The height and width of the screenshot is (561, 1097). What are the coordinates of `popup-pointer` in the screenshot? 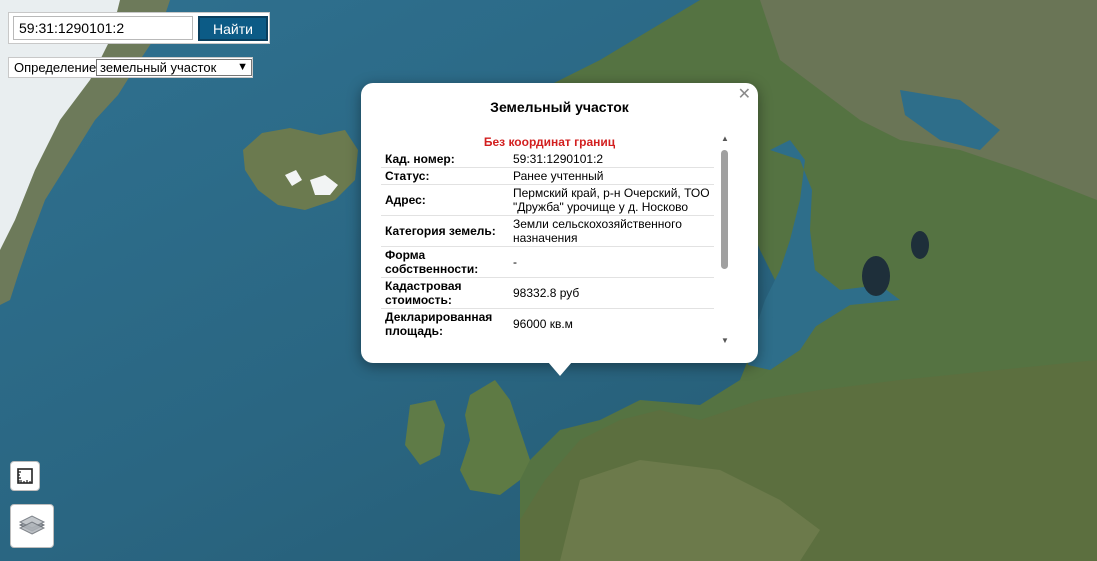 It's located at (560, 369).